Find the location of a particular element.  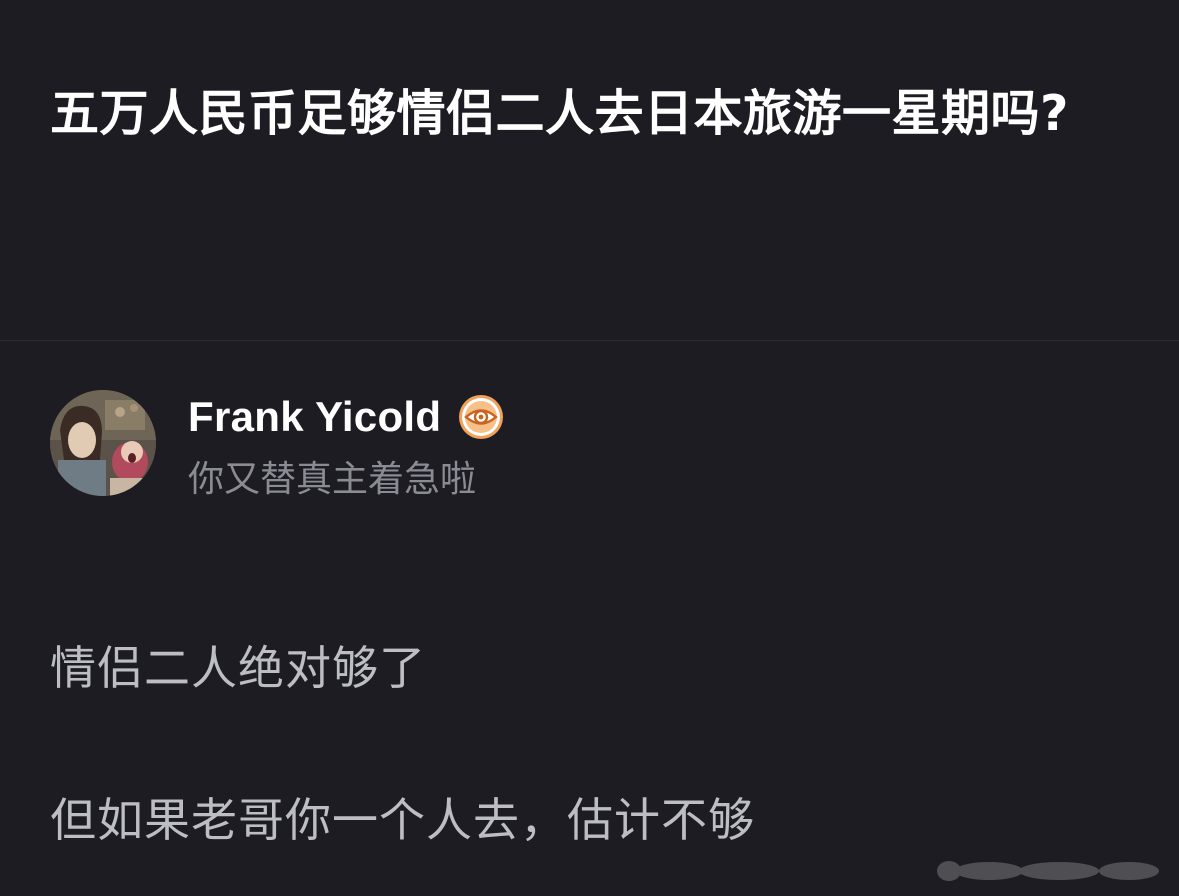

avatar-image is located at coordinates (103, 443).